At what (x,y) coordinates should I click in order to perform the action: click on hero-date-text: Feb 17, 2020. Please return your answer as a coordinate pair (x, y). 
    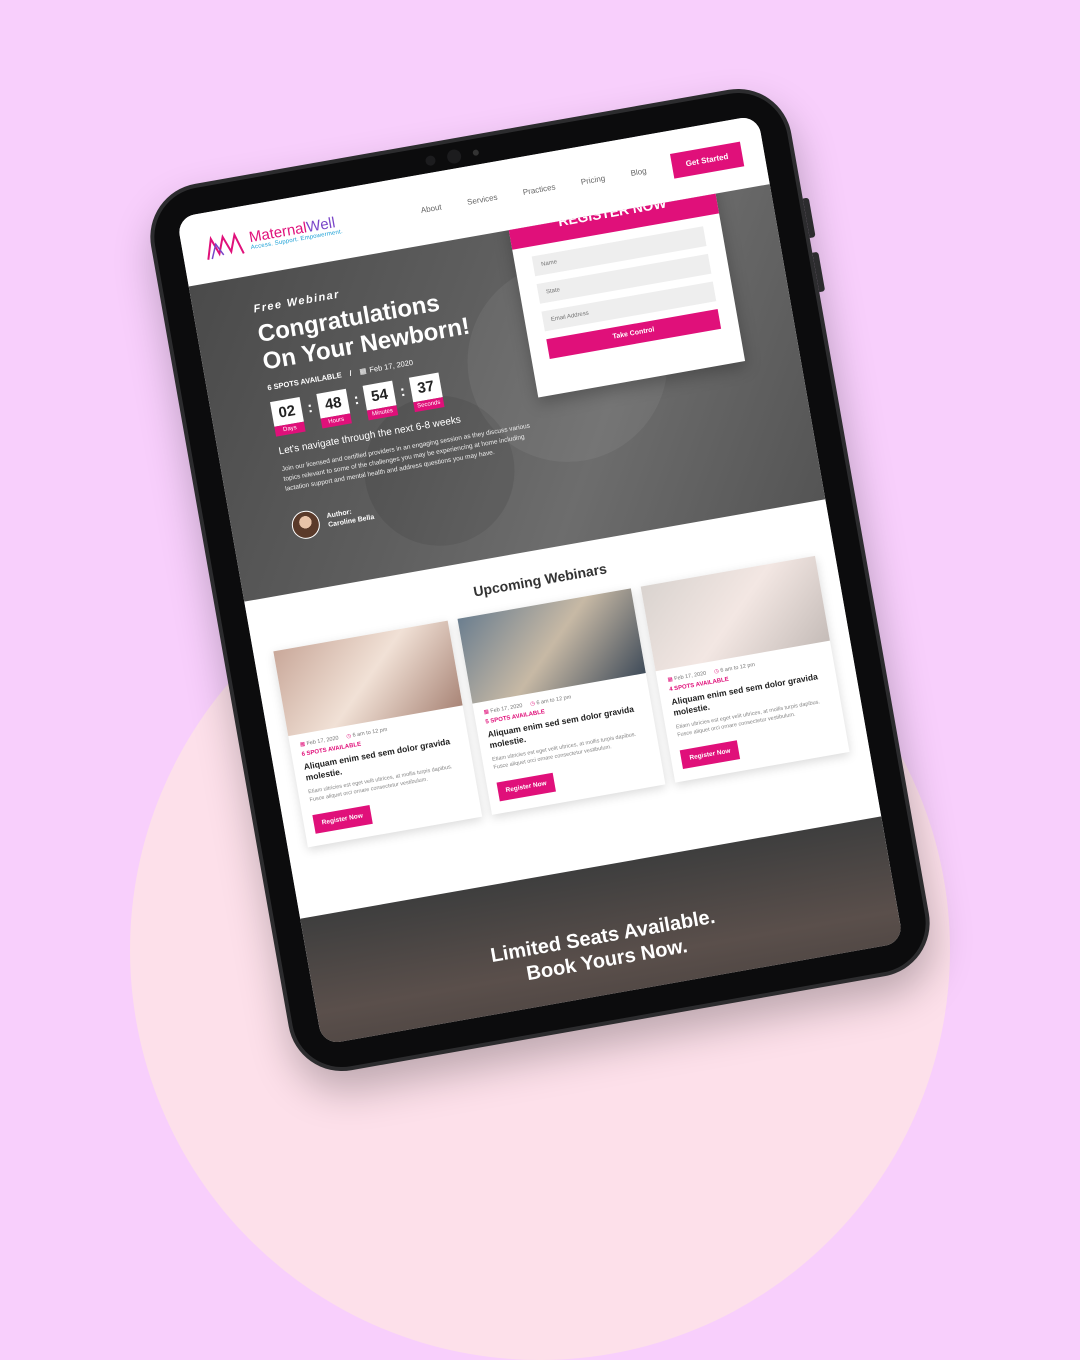
    Looking at the image, I should click on (391, 366).